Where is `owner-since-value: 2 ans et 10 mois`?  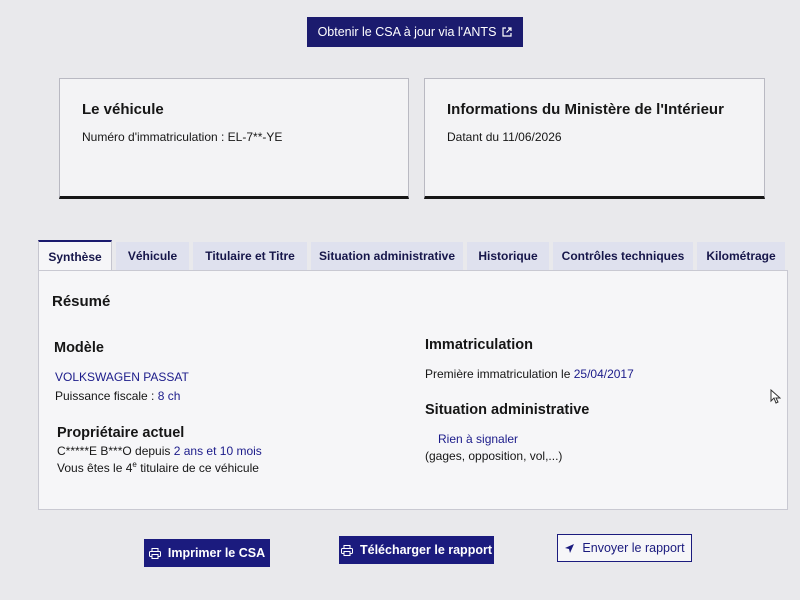
owner-since-value: 2 ans et 10 mois is located at coordinates (217, 451).